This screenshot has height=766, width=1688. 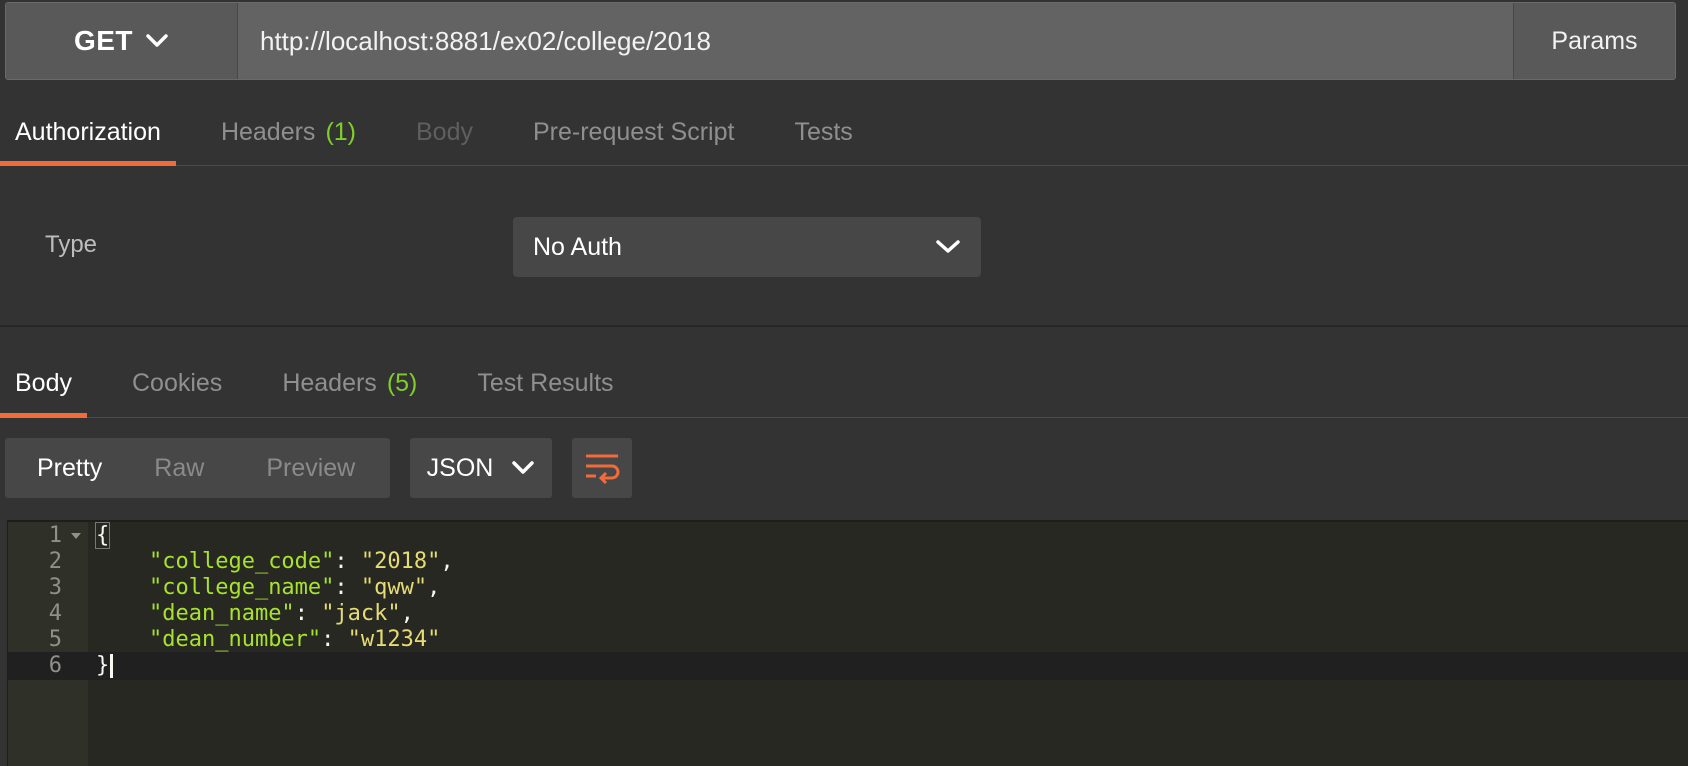 I want to click on view-pretty-button: Pretty, so click(x=69, y=468).